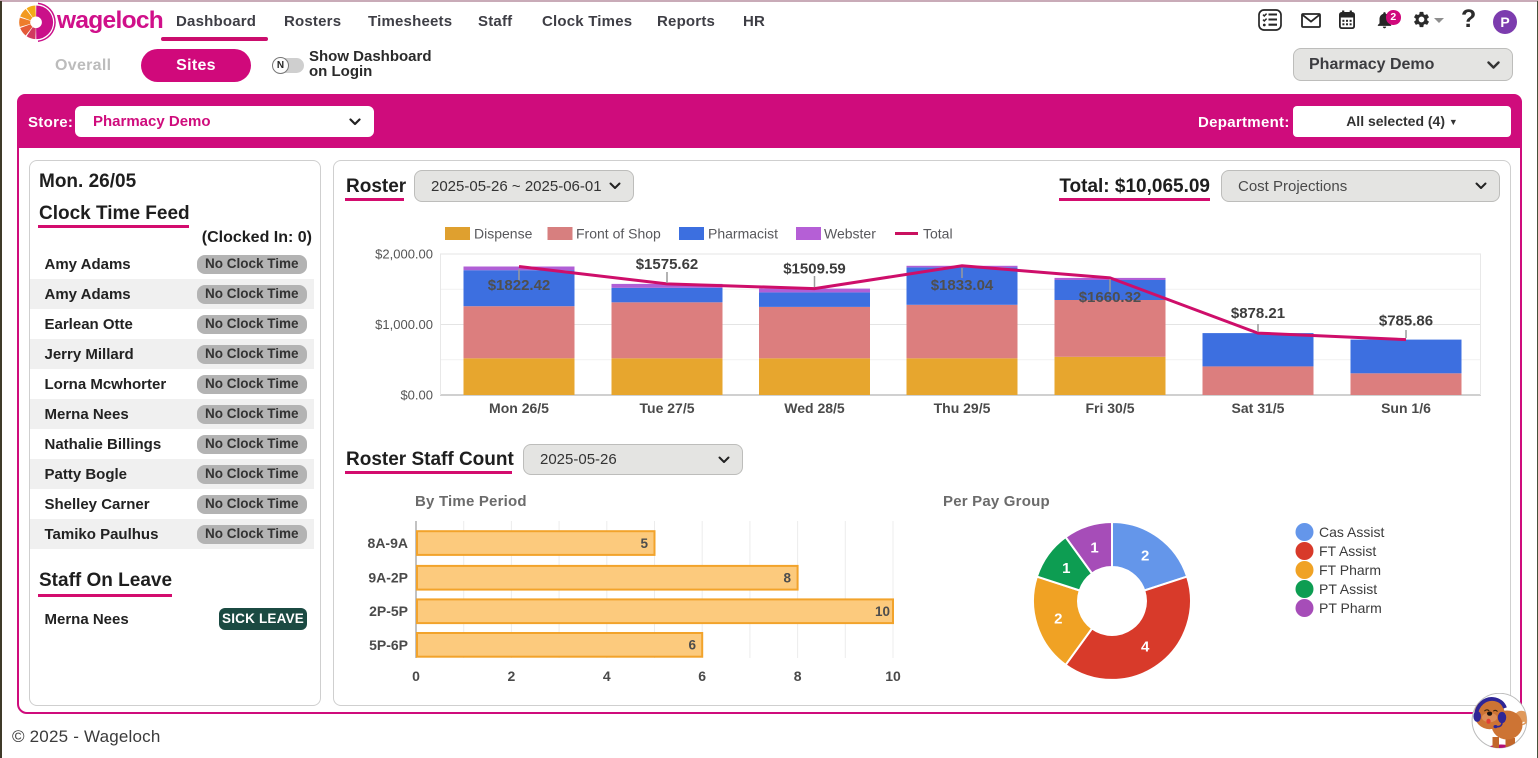 This screenshot has height=758, width=1538. I want to click on svg-text: $0.00, so click(416, 395).